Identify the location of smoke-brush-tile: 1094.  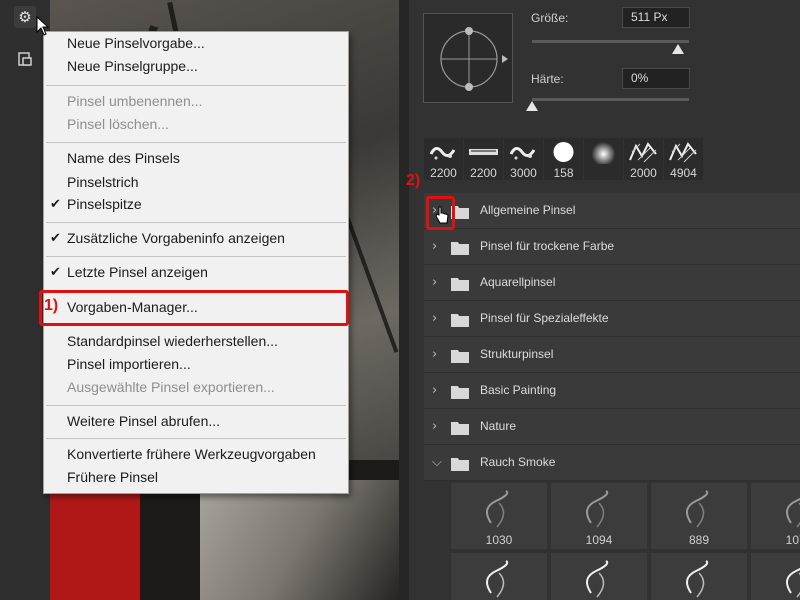
(599, 516).